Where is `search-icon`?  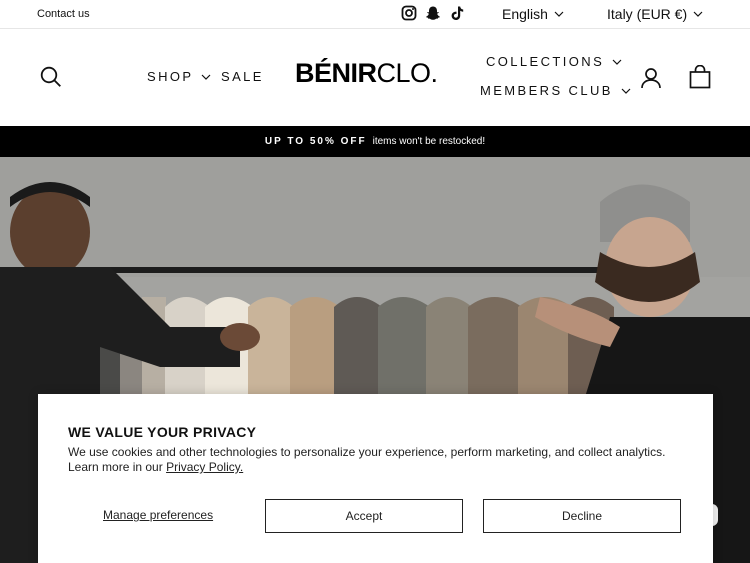 search-icon is located at coordinates (51, 77).